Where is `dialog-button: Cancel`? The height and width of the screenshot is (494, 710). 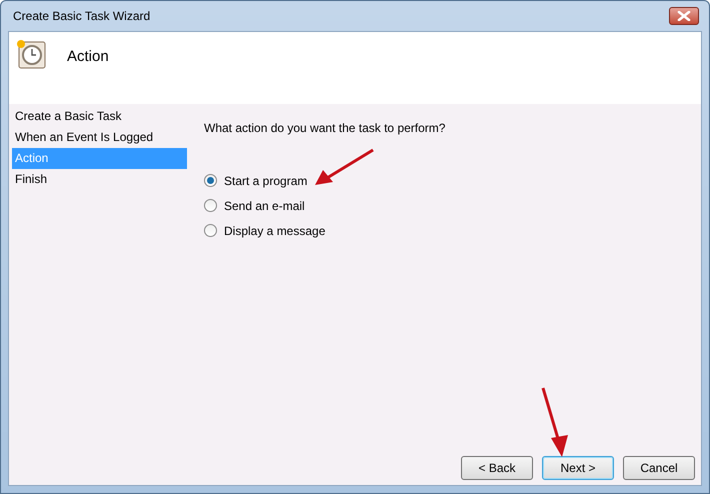
dialog-button: Cancel is located at coordinates (659, 468).